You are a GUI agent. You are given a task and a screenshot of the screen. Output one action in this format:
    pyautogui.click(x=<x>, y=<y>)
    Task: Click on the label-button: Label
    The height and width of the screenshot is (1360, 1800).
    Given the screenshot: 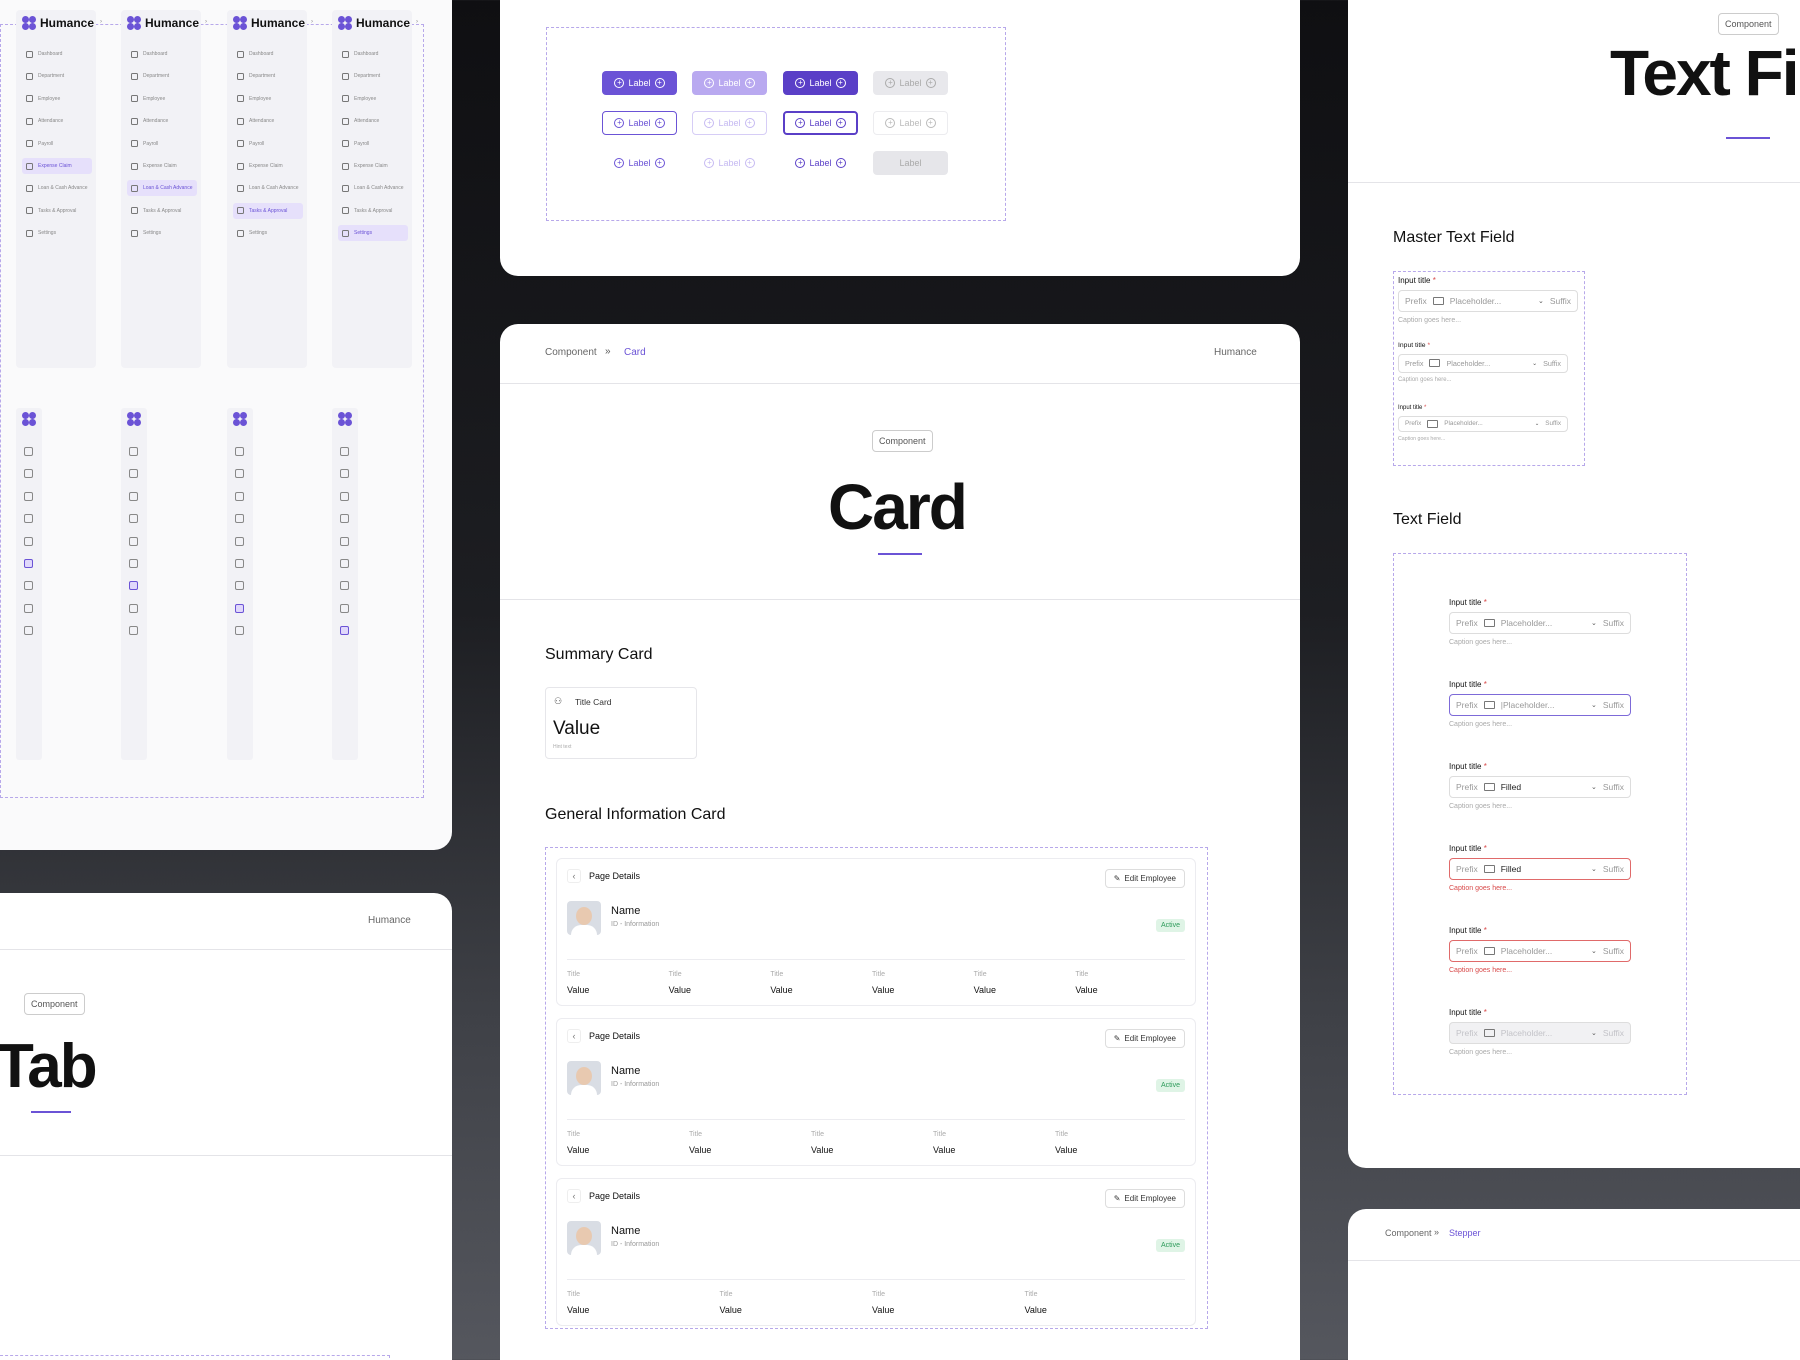 What is the action you would take?
    pyautogui.click(x=910, y=163)
    